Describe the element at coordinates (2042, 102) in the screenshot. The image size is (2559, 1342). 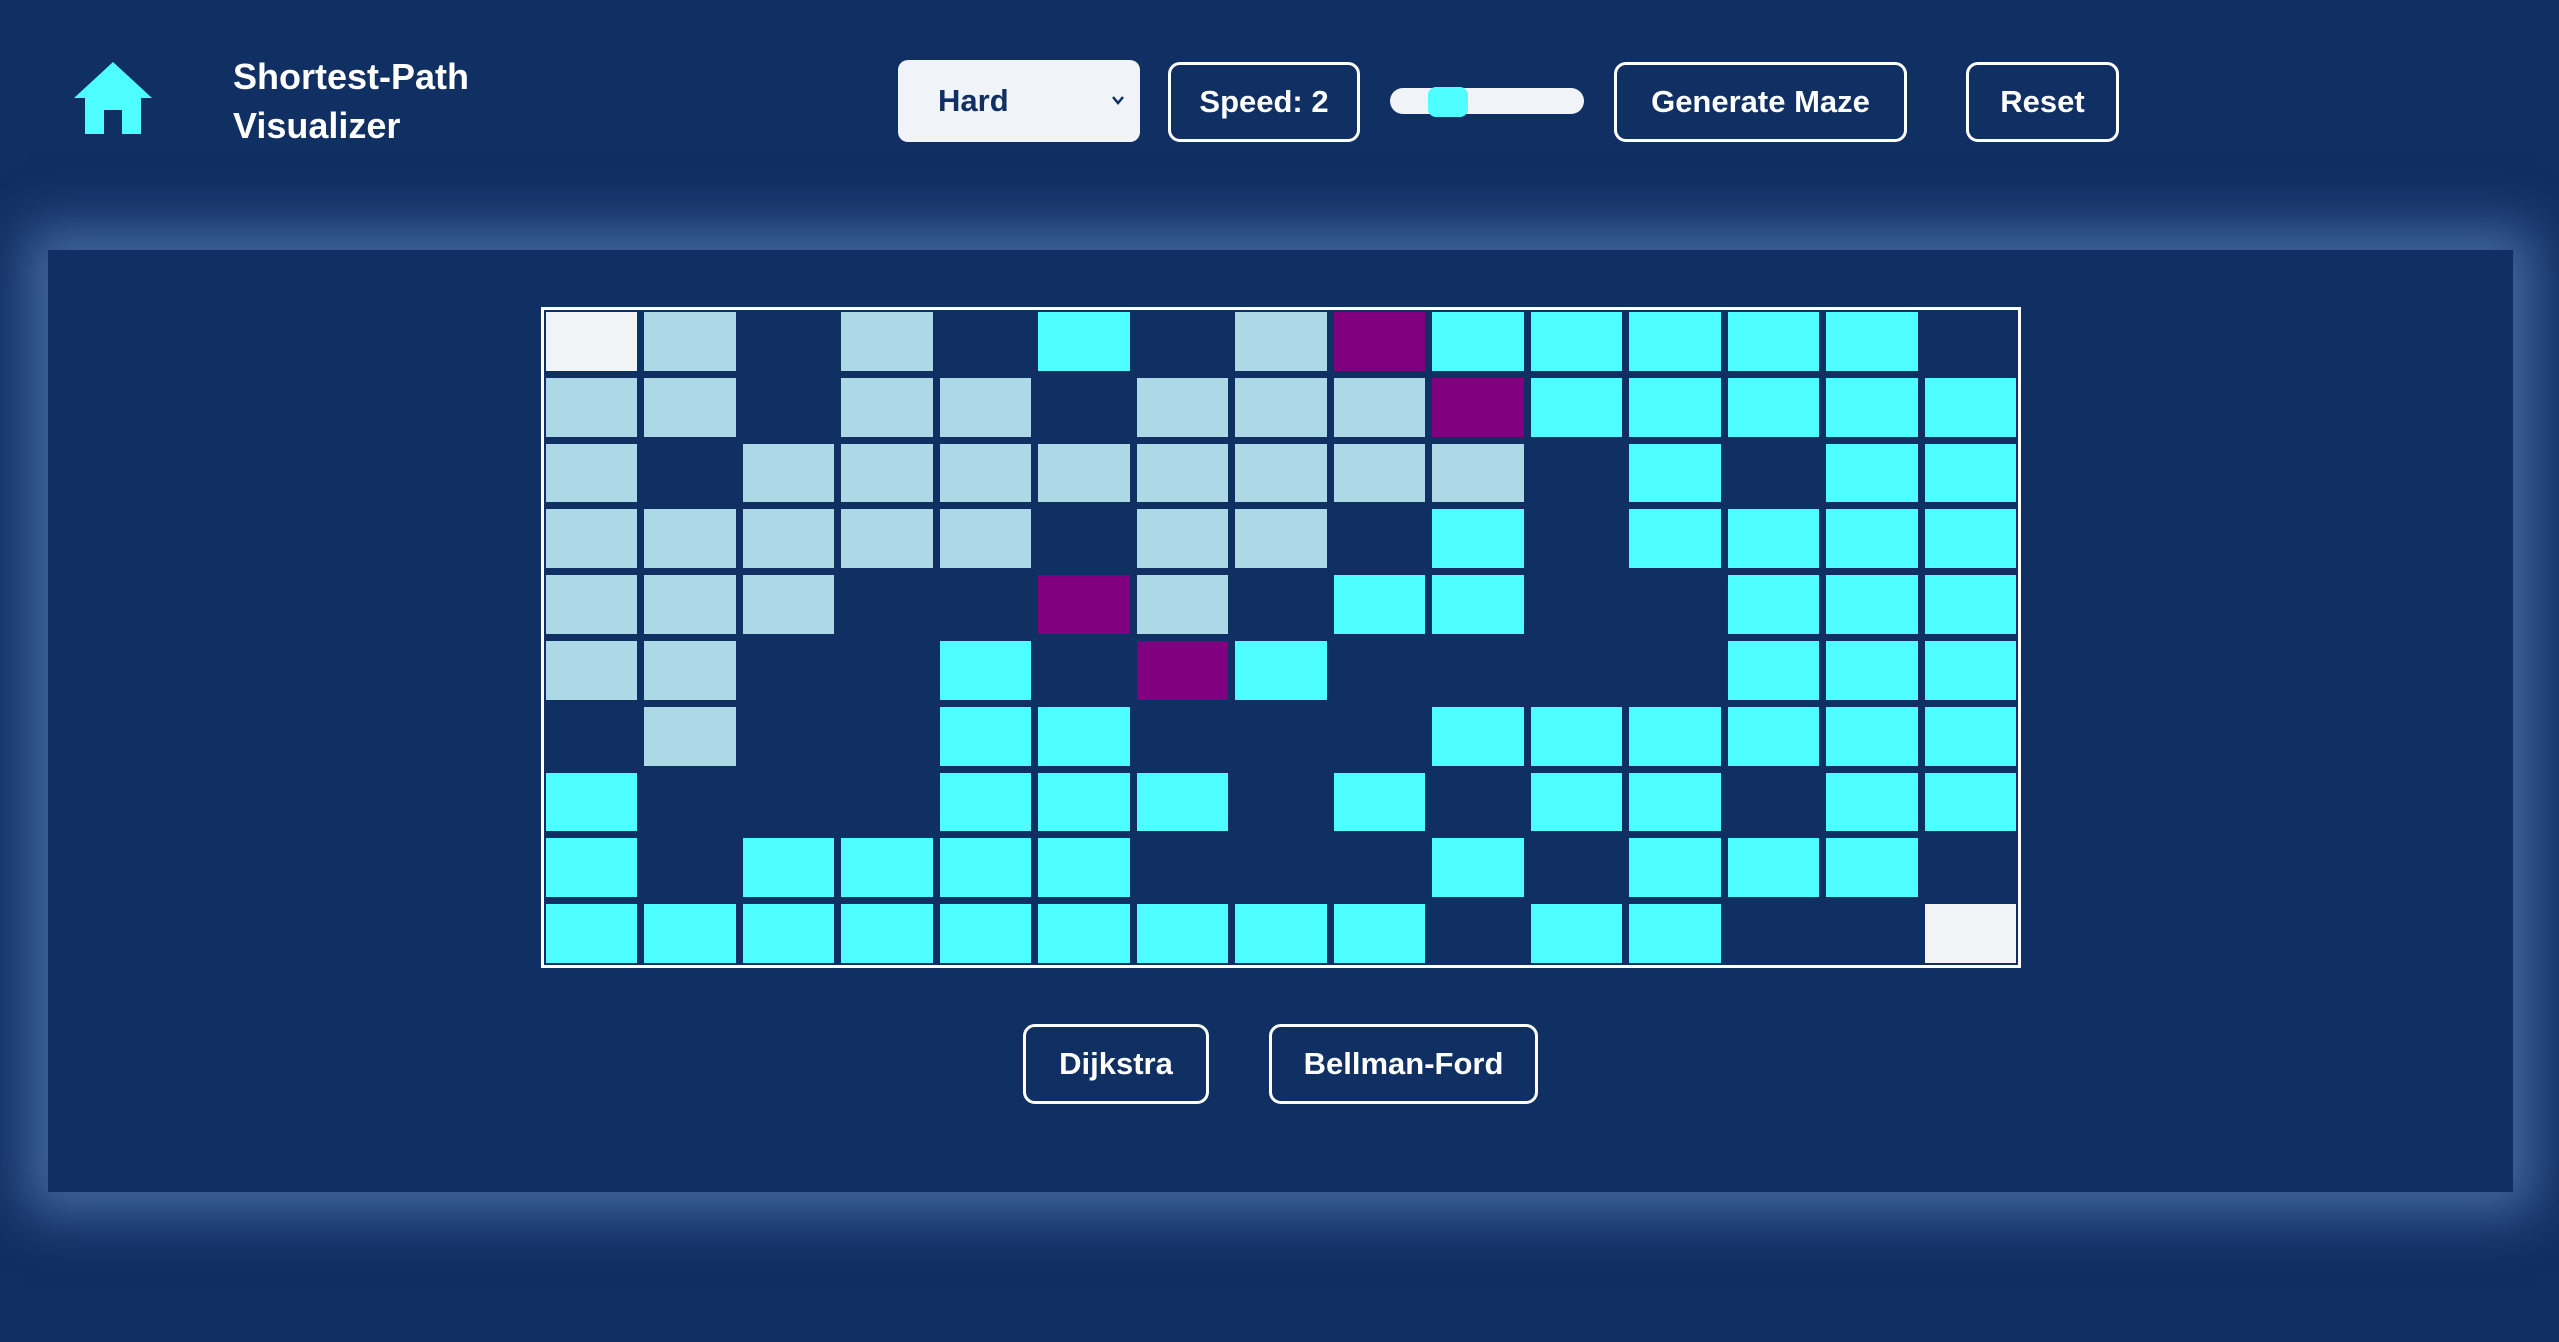
I see `reset-button: Reset` at that location.